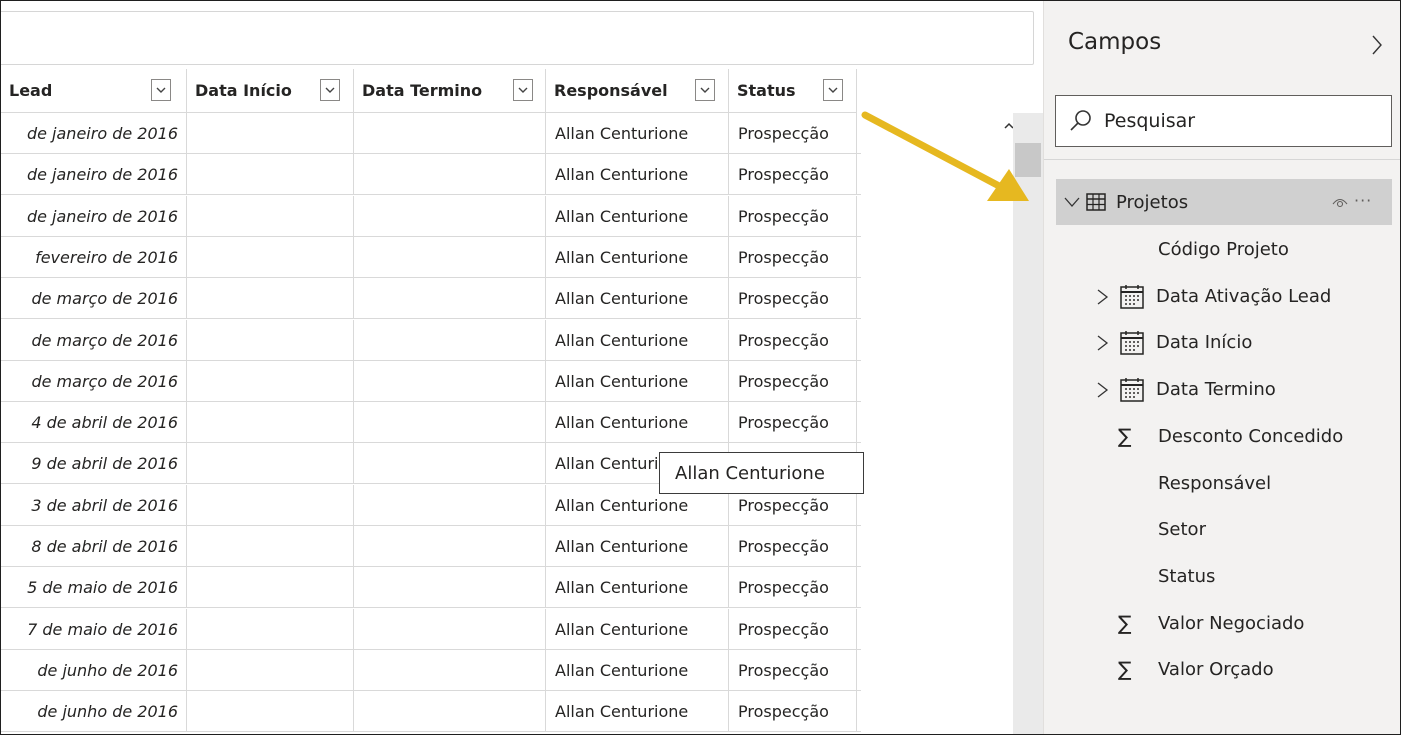 The image size is (1401, 735). I want to click on column-header-status: Status, so click(793, 91).